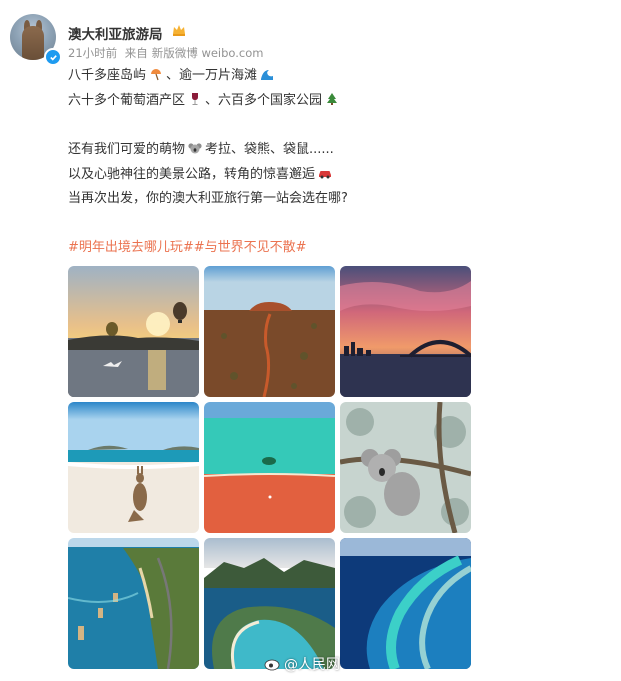 The width and height of the screenshot is (621, 681). I want to click on photo-great-barrier-reef, so click(405, 603).